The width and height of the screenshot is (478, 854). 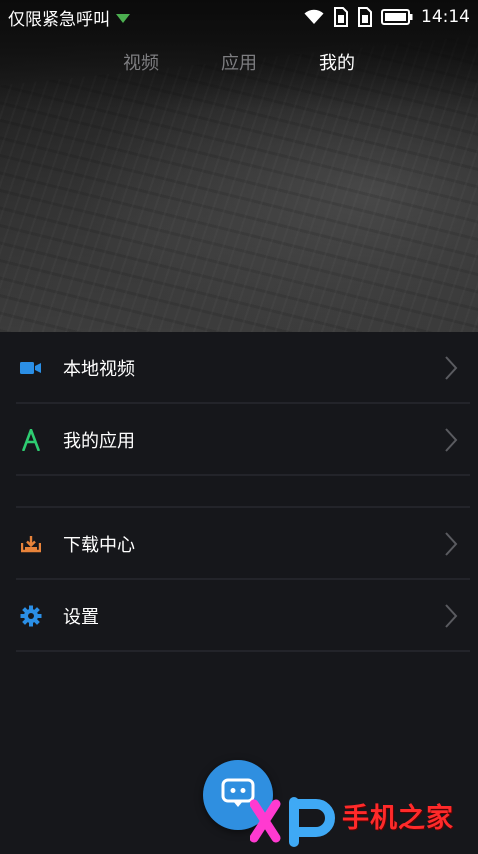 I want to click on carrier-text: 仅限紧急呼叫, so click(x=59, y=19).